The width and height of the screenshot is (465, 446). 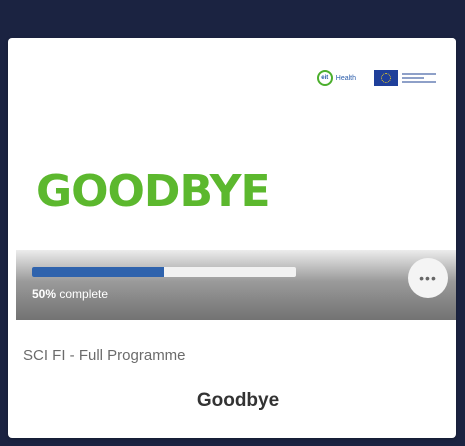 I want to click on course-title: Goodbye, so click(x=232, y=401).